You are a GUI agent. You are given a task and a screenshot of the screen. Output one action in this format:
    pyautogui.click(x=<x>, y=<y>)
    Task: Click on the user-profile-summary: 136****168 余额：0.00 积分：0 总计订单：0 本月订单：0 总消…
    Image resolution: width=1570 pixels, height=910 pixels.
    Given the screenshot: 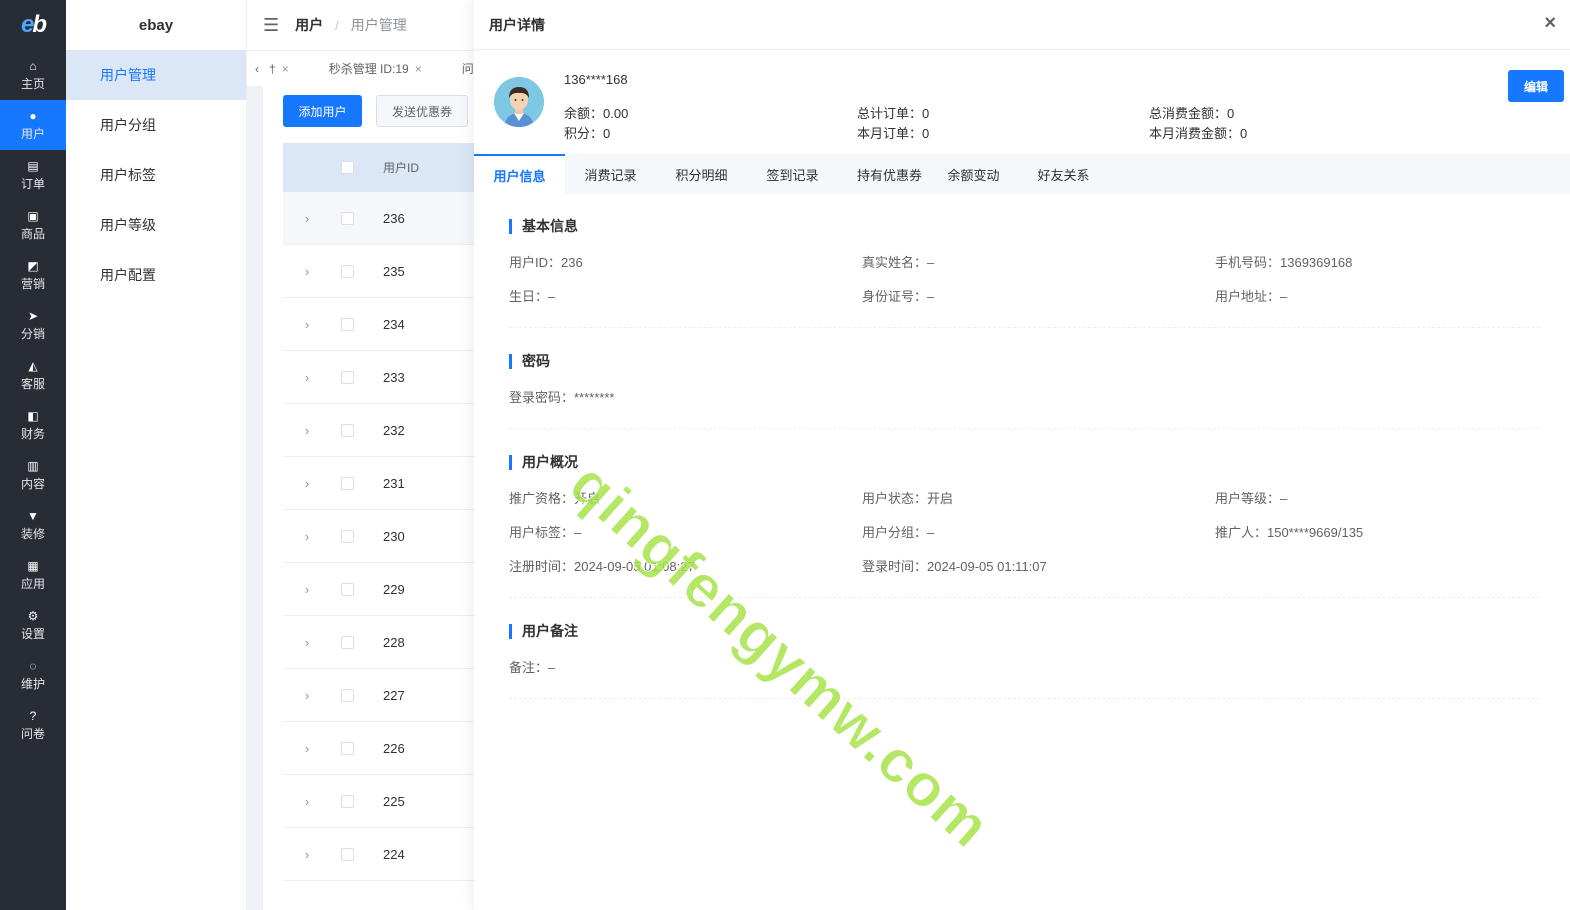 What is the action you would take?
    pyautogui.click(x=1022, y=102)
    